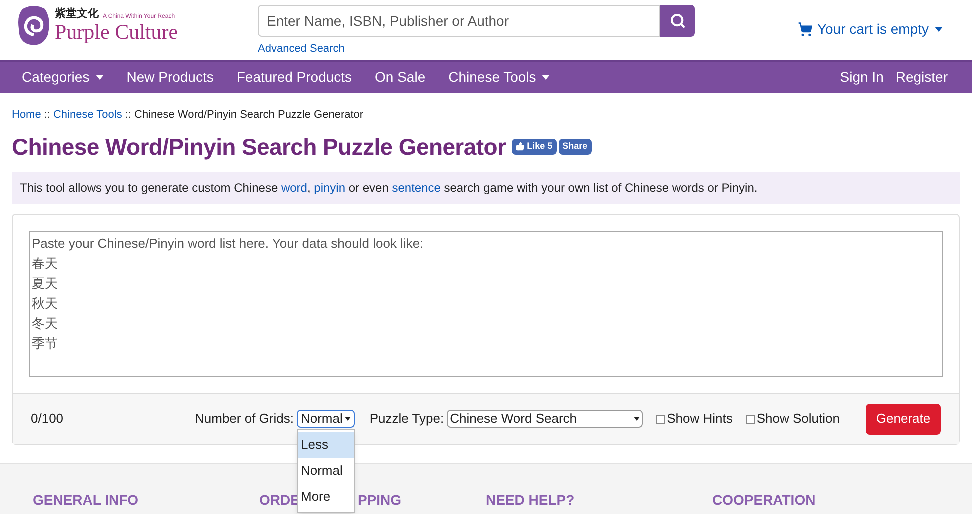 The image size is (972, 514). What do you see at coordinates (170, 77) in the screenshot?
I see `nav-link: New Products` at bounding box center [170, 77].